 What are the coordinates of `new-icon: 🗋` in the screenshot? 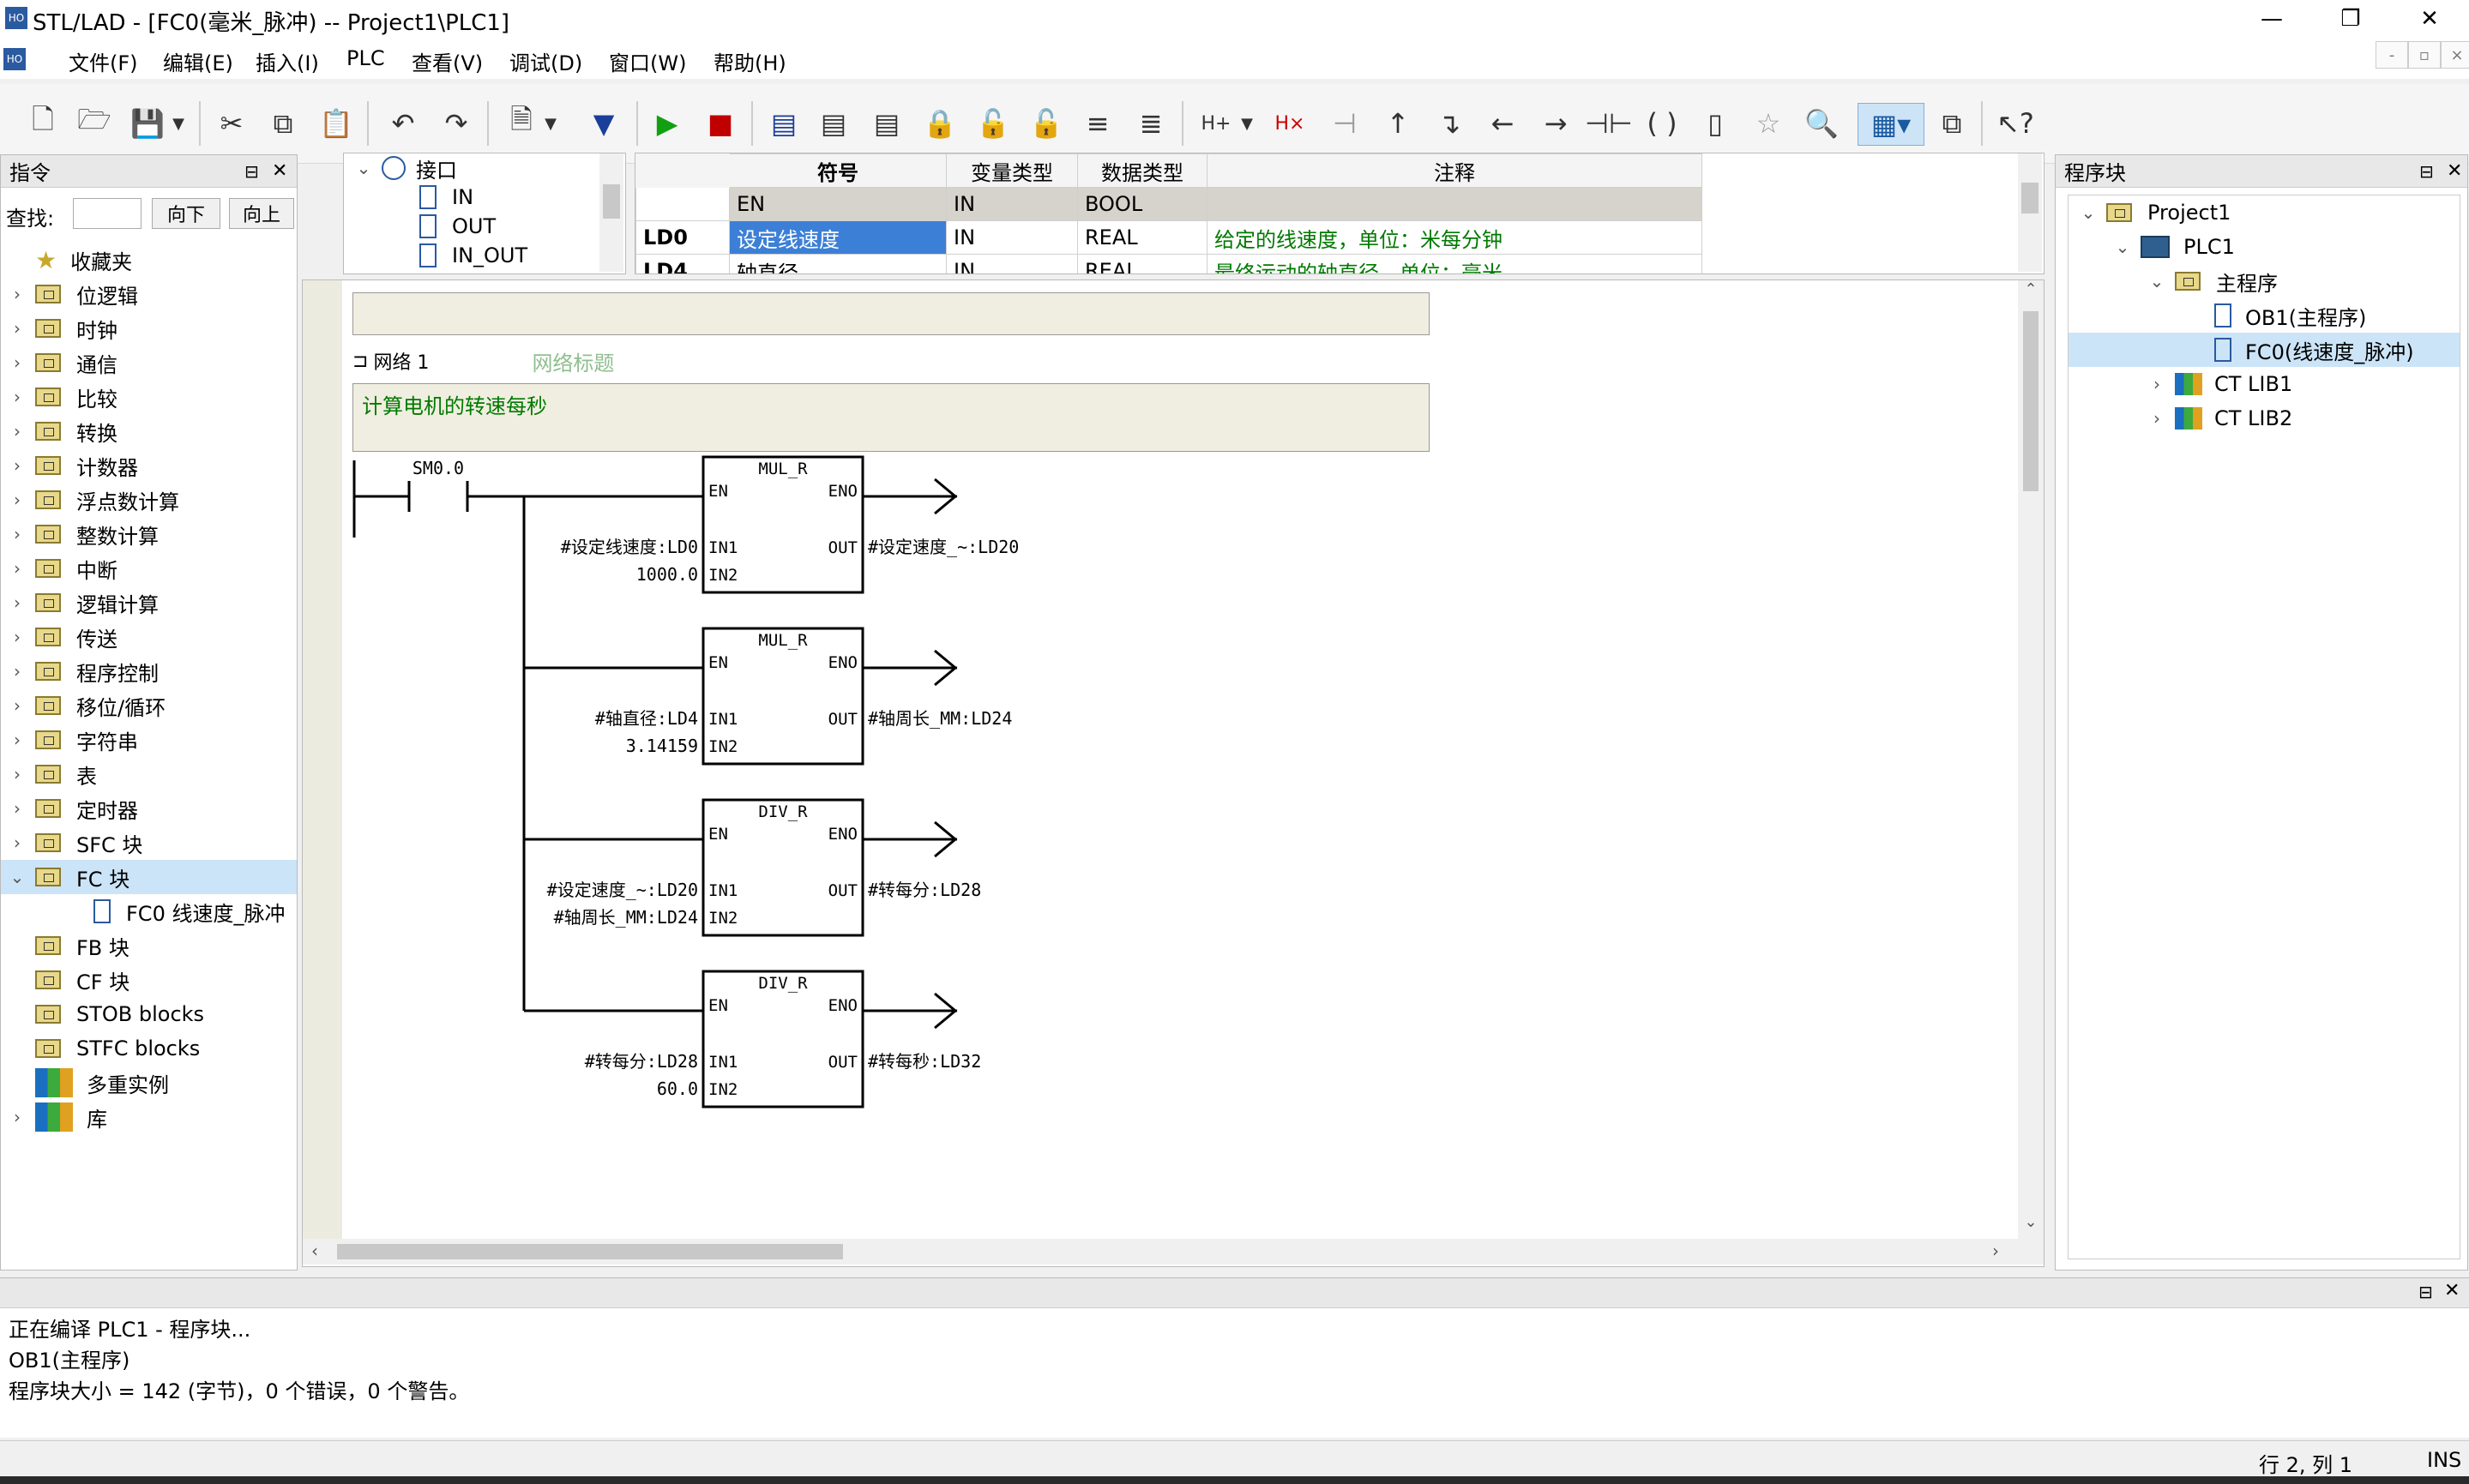 It's located at (42, 124).